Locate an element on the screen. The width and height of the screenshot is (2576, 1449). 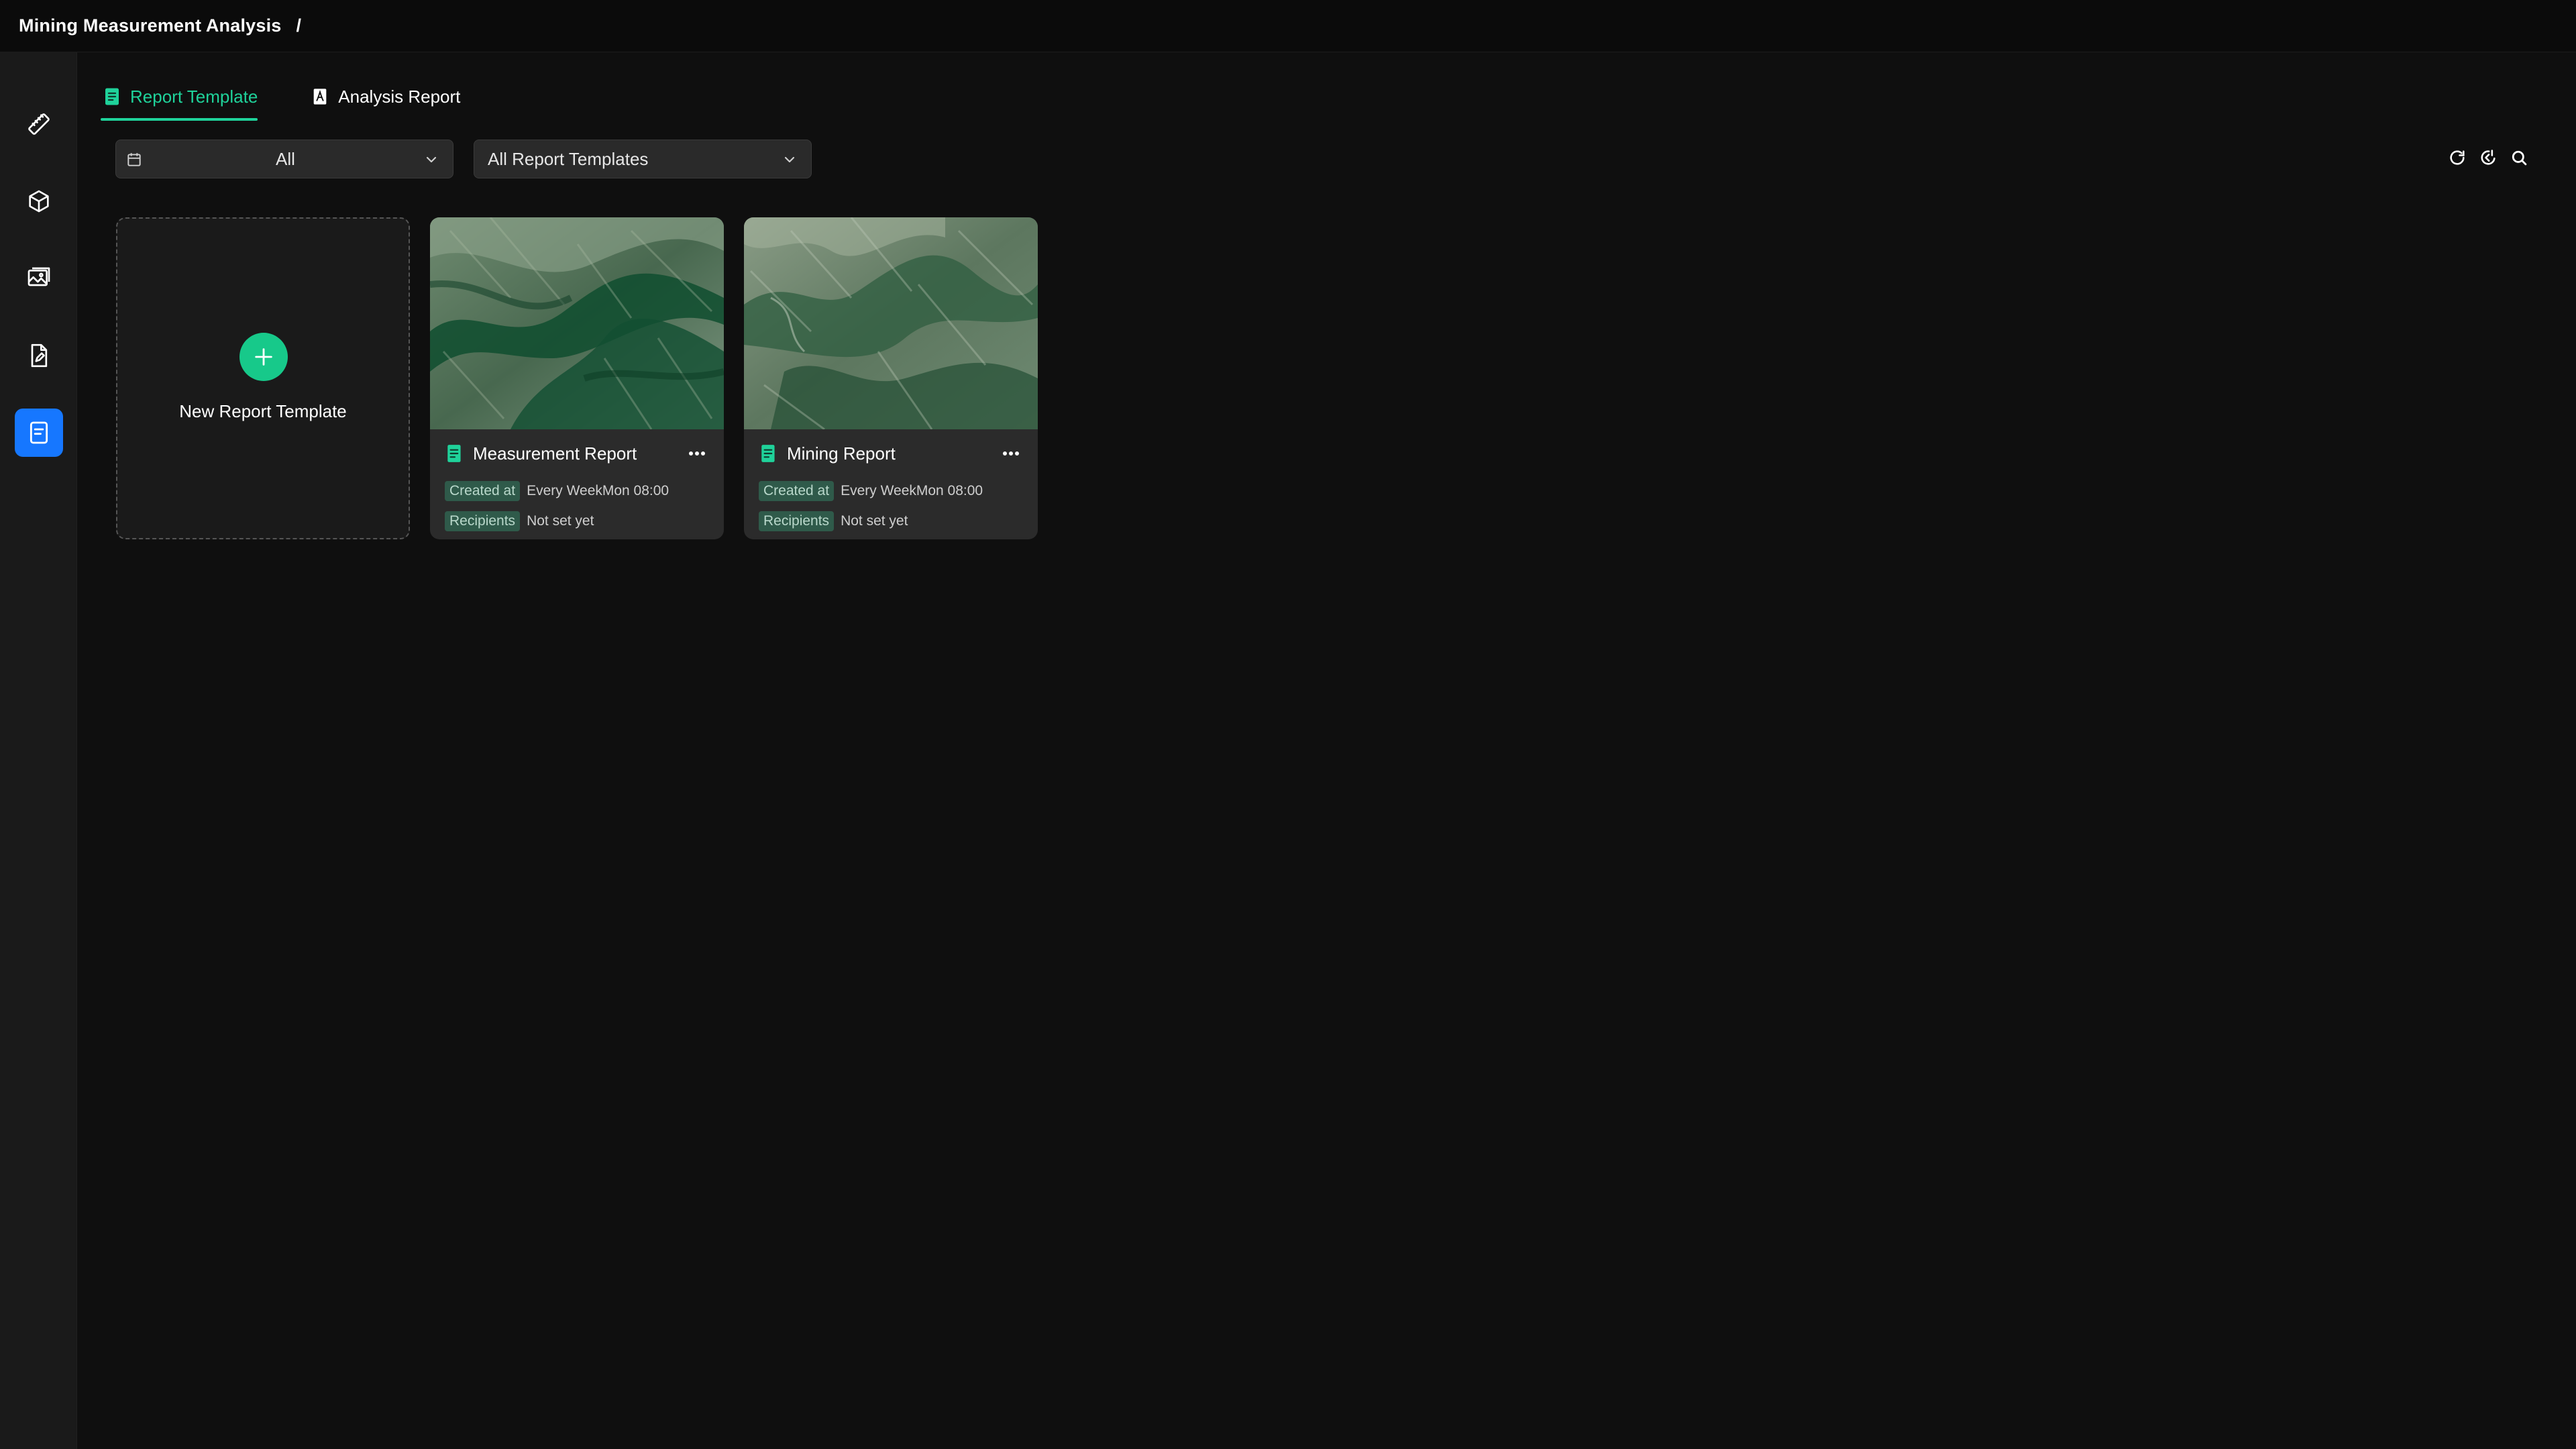
cube-icon is located at coordinates (39, 201).